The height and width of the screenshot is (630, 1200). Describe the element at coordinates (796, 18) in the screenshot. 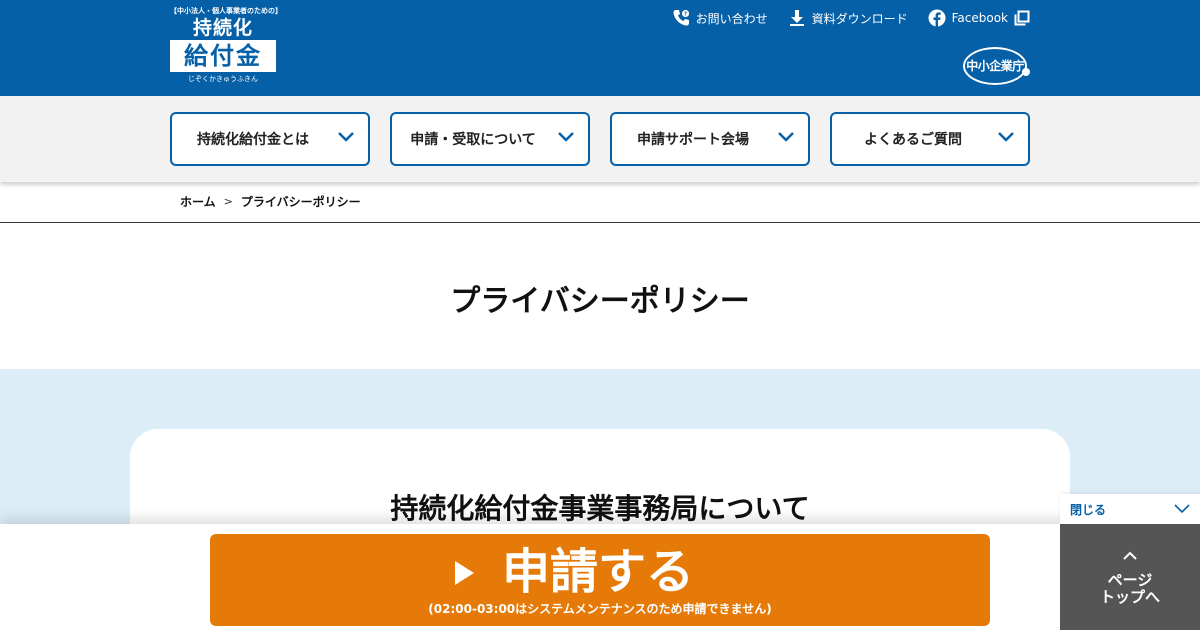

I see `download-icon` at that location.